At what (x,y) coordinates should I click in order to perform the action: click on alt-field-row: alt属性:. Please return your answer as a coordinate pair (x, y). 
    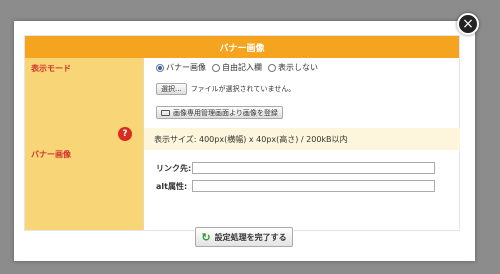
    Looking at the image, I should click on (295, 186).